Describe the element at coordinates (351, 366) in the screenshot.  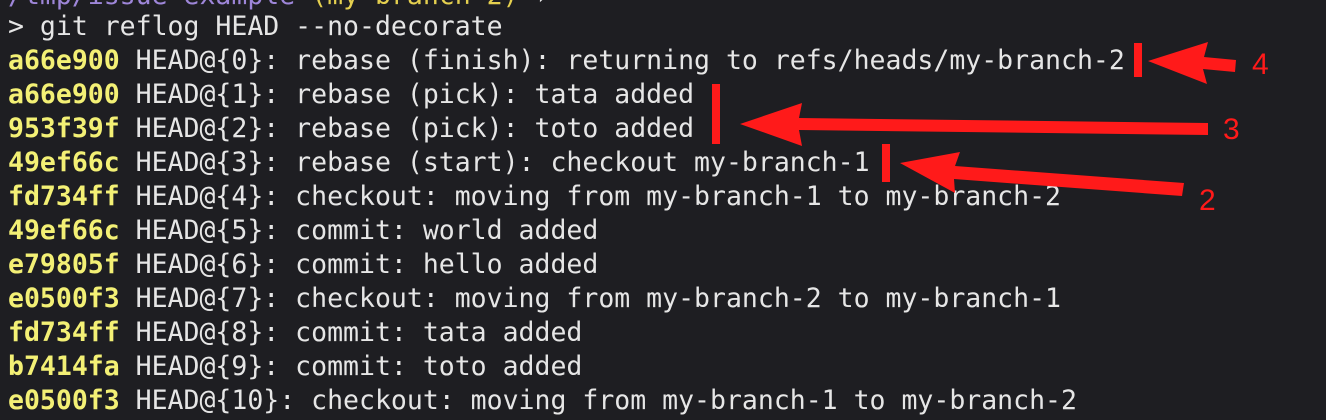
I see `reflog-text: HEAD@{9}: commit: toto added` at that location.